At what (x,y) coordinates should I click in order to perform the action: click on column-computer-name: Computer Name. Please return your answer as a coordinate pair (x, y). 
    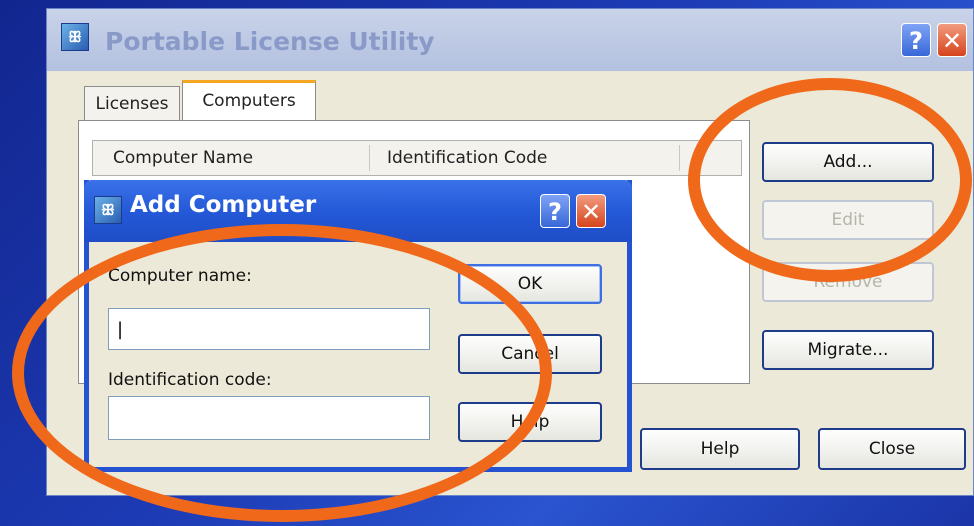
    Looking at the image, I should click on (183, 158).